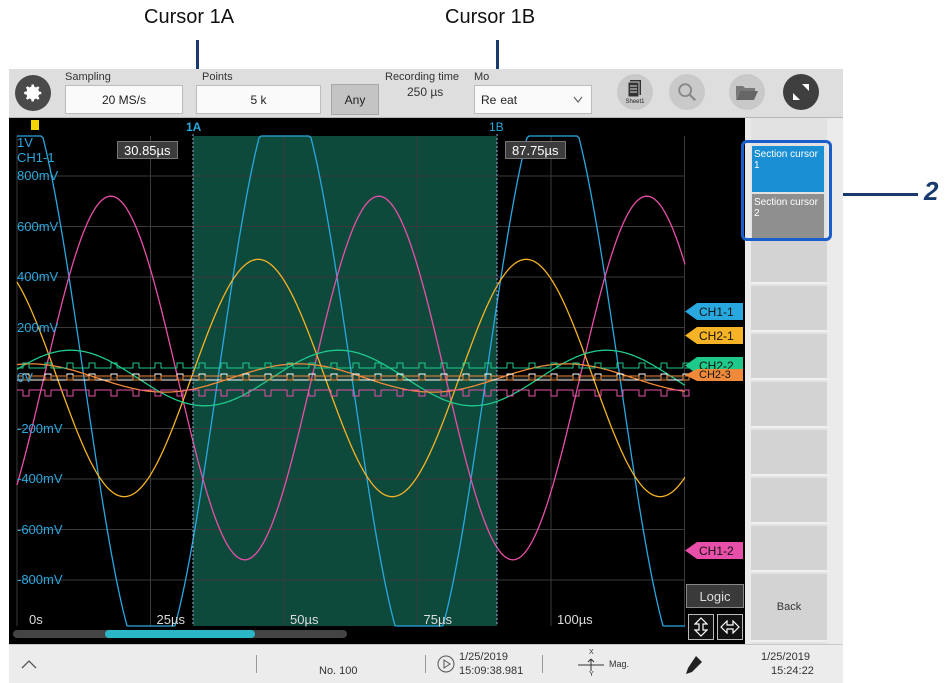  What do you see at coordinates (38, 327) in the screenshot?
I see `y-tick-label: 200mV` at bounding box center [38, 327].